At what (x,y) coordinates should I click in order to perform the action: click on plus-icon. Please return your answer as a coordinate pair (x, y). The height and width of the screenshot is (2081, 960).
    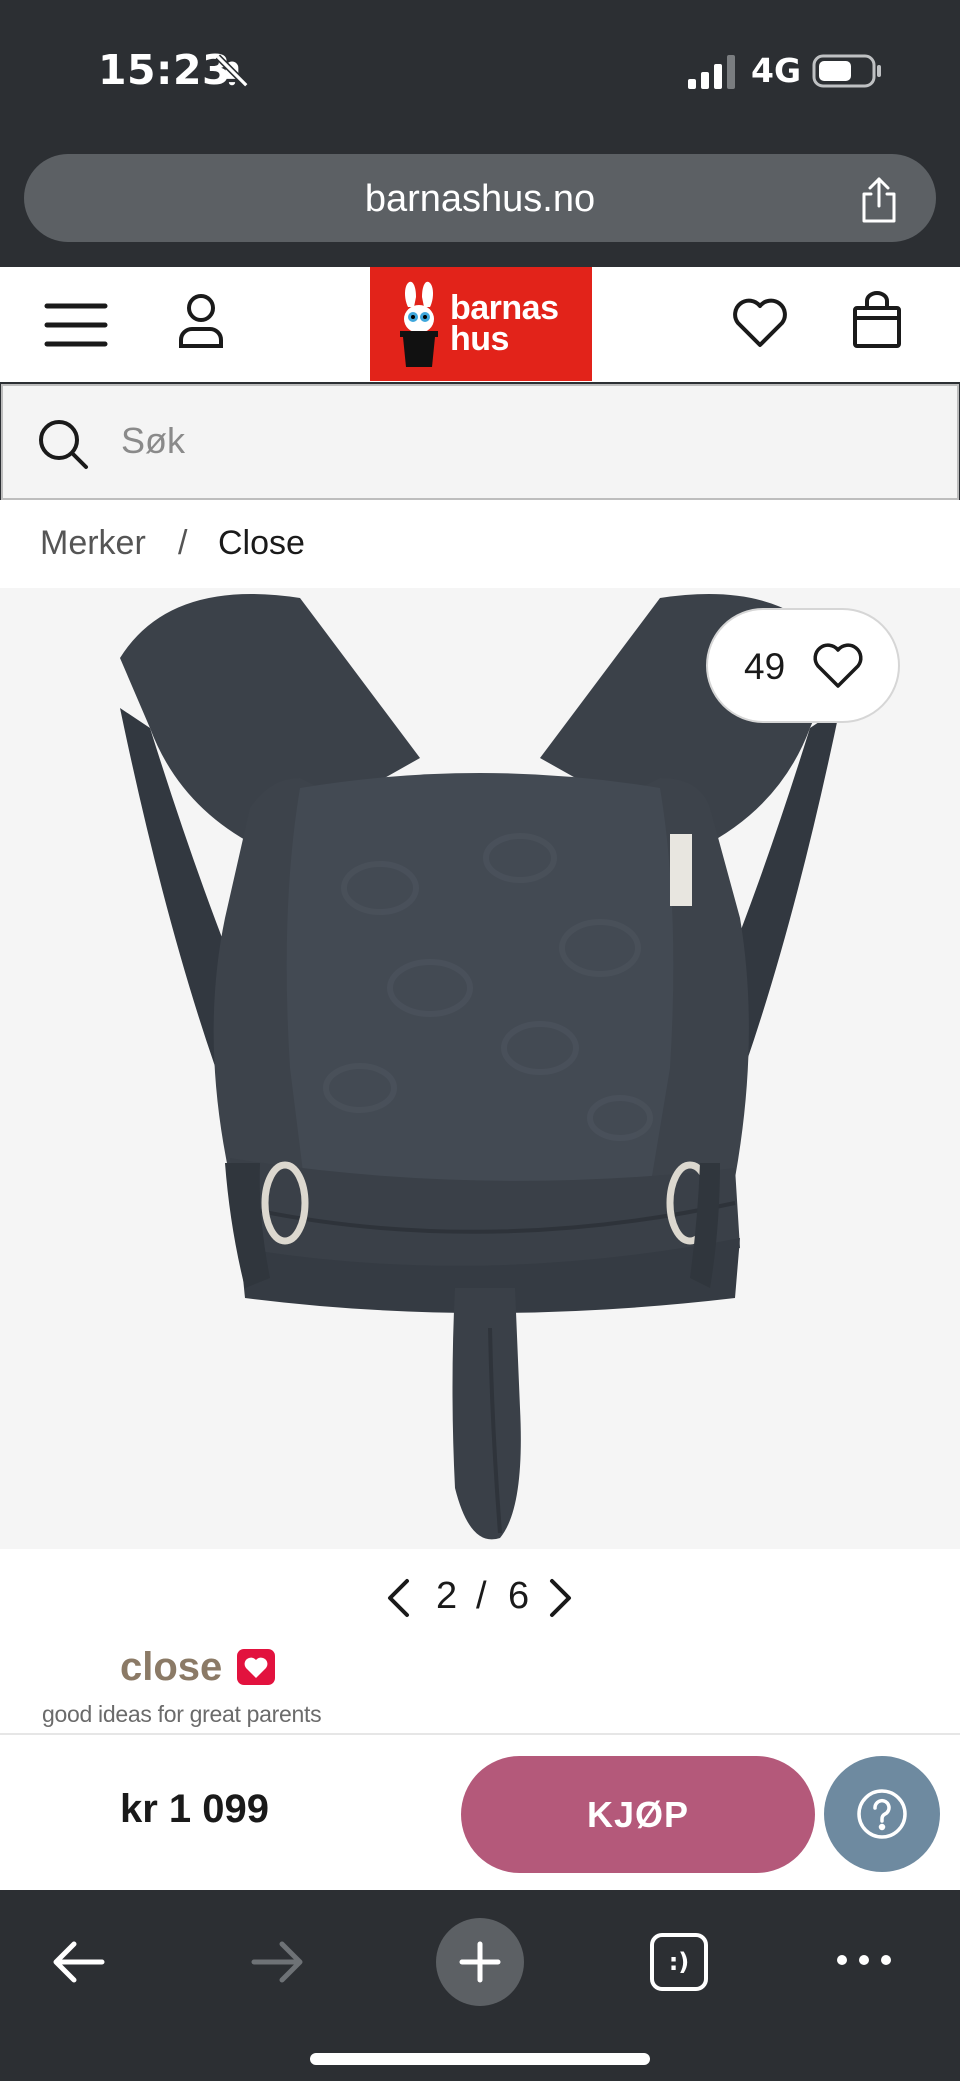
    Looking at the image, I should click on (480, 1962).